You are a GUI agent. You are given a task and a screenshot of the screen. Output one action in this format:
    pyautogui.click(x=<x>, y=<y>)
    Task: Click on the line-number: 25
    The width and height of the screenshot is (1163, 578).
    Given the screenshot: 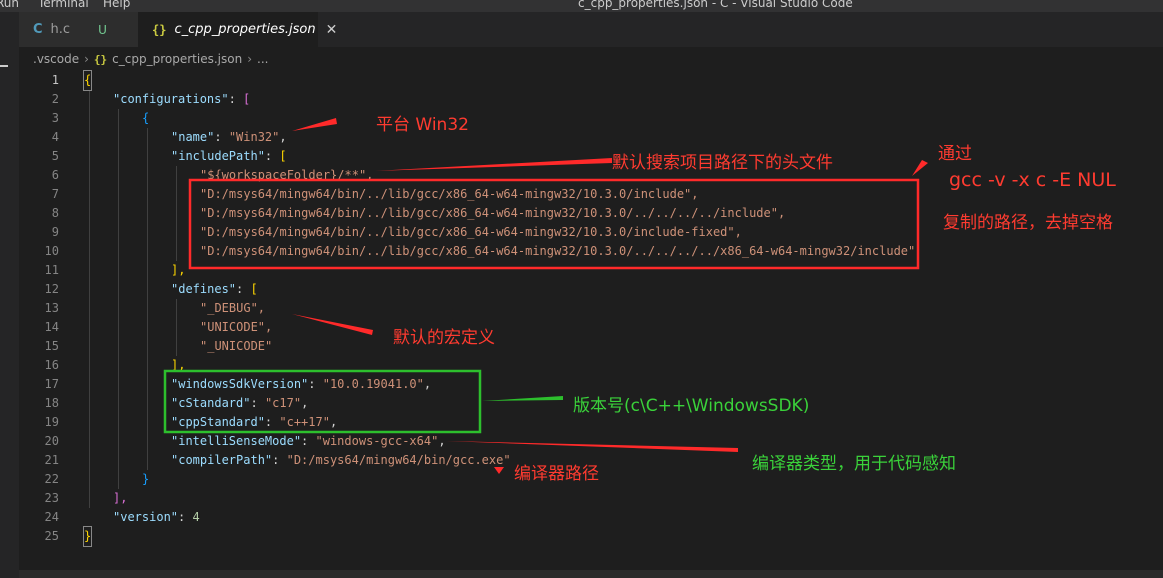 What is the action you would take?
    pyautogui.click(x=51, y=536)
    